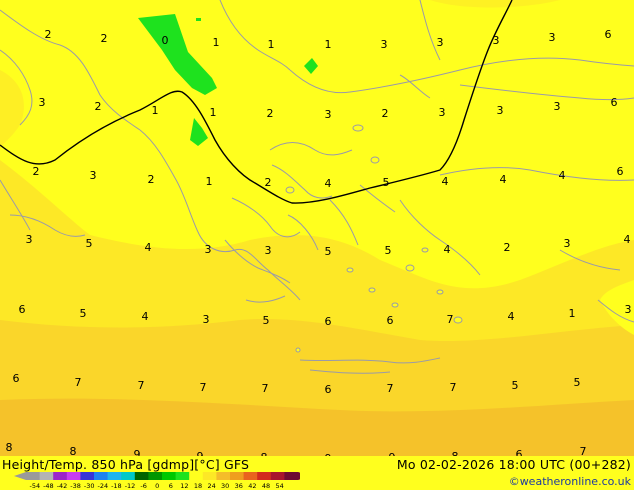  Describe the element at coordinates (48, 486) in the screenshot. I see `legend-tick-label: -48` at that location.